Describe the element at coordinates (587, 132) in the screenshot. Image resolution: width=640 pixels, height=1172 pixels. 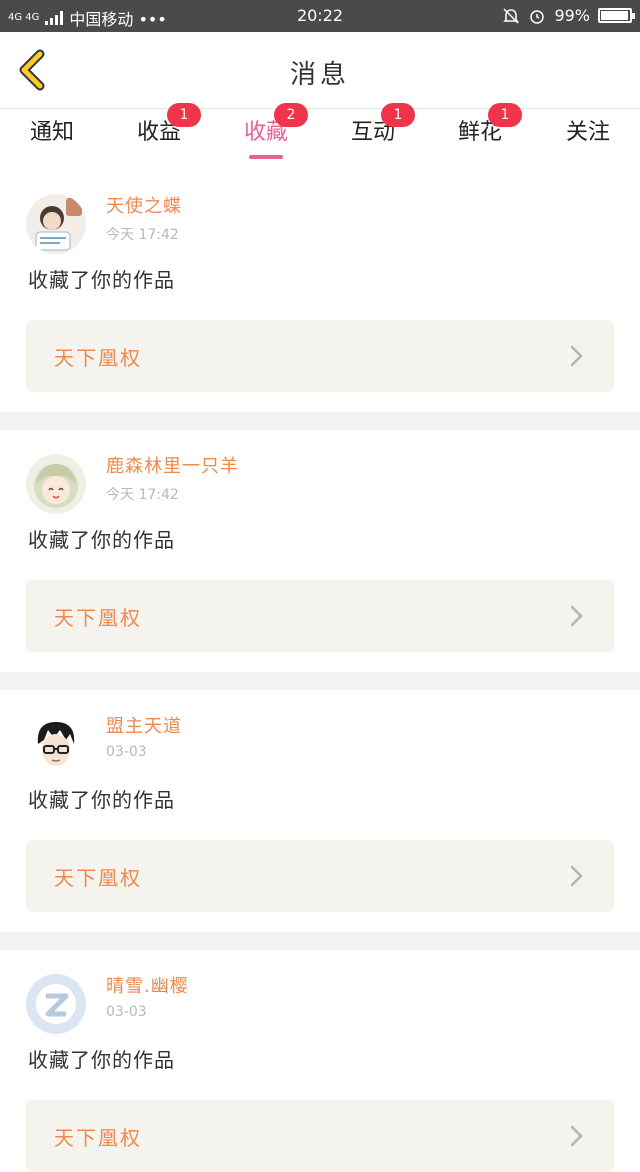
I see `tab-label: 关注` at that location.